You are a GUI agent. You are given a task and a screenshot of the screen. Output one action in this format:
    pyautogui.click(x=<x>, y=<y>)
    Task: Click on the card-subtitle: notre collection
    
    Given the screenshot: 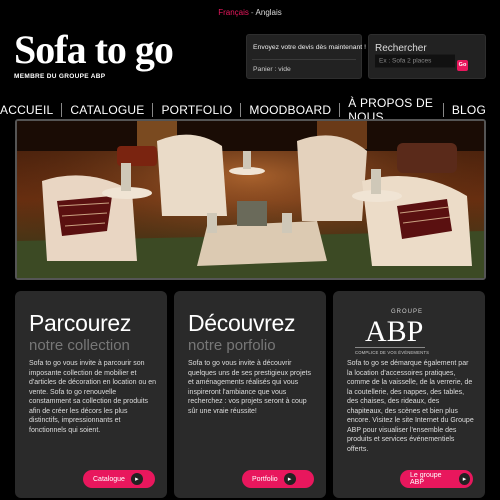 What is the action you would take?
    pyautogui.click(x=79, y=345)
    